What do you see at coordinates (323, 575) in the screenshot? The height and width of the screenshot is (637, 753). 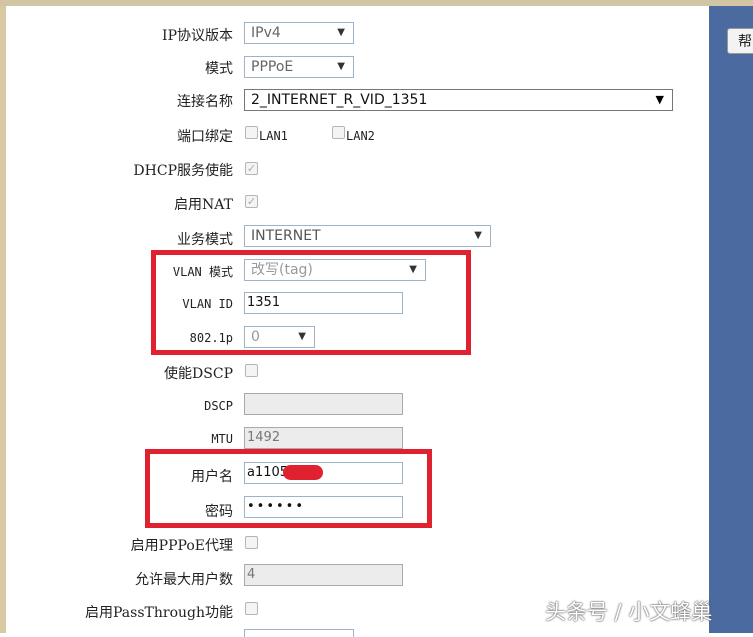 I see `max-users-input: 4` at bounding box center [323, 575].